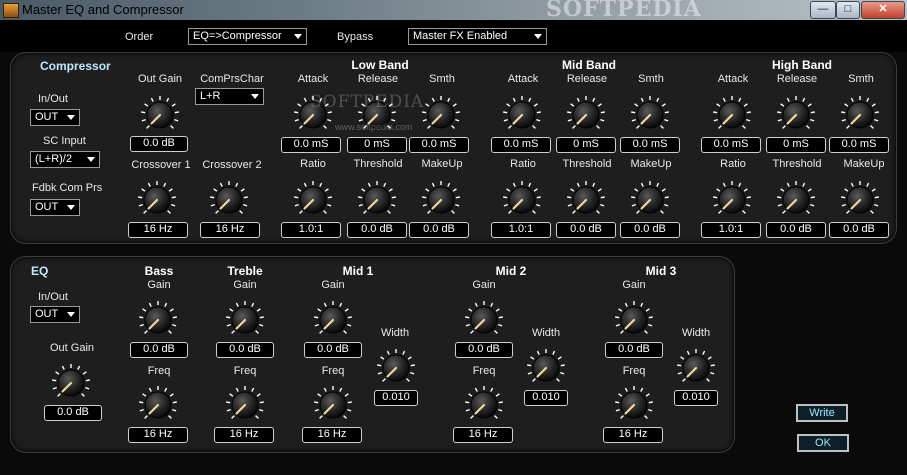  What do you see at coordinates (823, 443) in the screenshot?
I see `ok-button: OK` at bounding box center [823, 443].